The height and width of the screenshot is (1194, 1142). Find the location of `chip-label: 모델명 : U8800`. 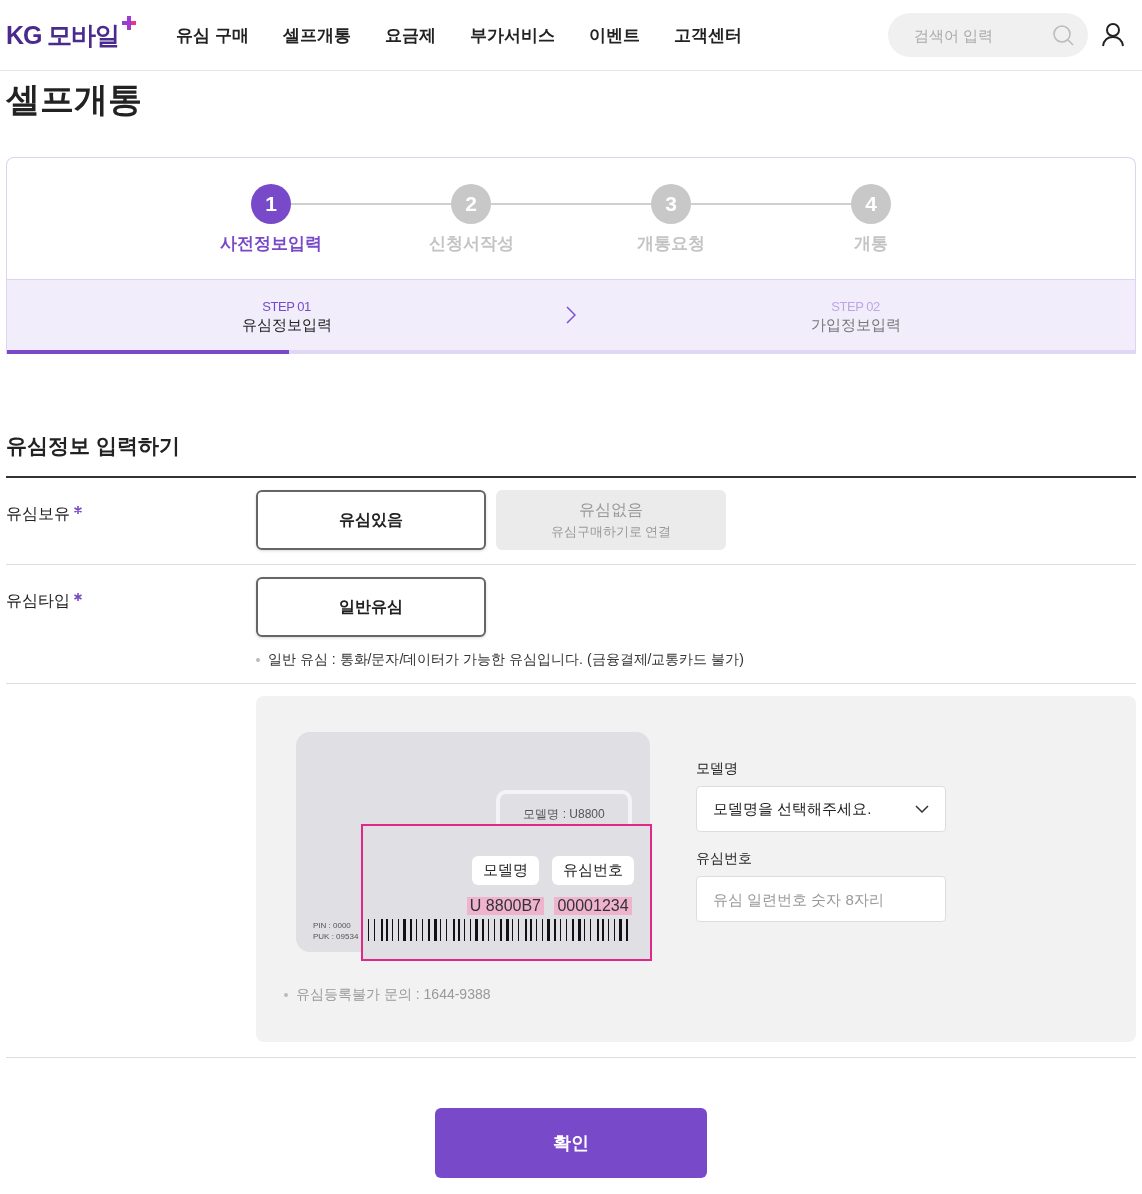

chip-label: 모델명 : U8800 is located at coordinates (564, 814).